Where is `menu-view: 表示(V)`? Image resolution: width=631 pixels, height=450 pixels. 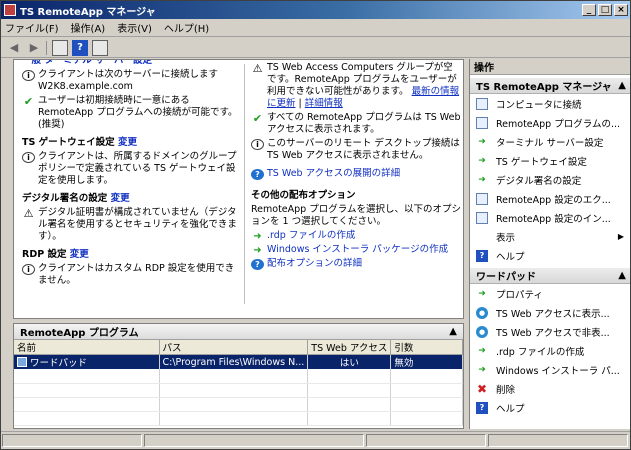
menu-view: 表示(V) is located at coordinates (134, 27).